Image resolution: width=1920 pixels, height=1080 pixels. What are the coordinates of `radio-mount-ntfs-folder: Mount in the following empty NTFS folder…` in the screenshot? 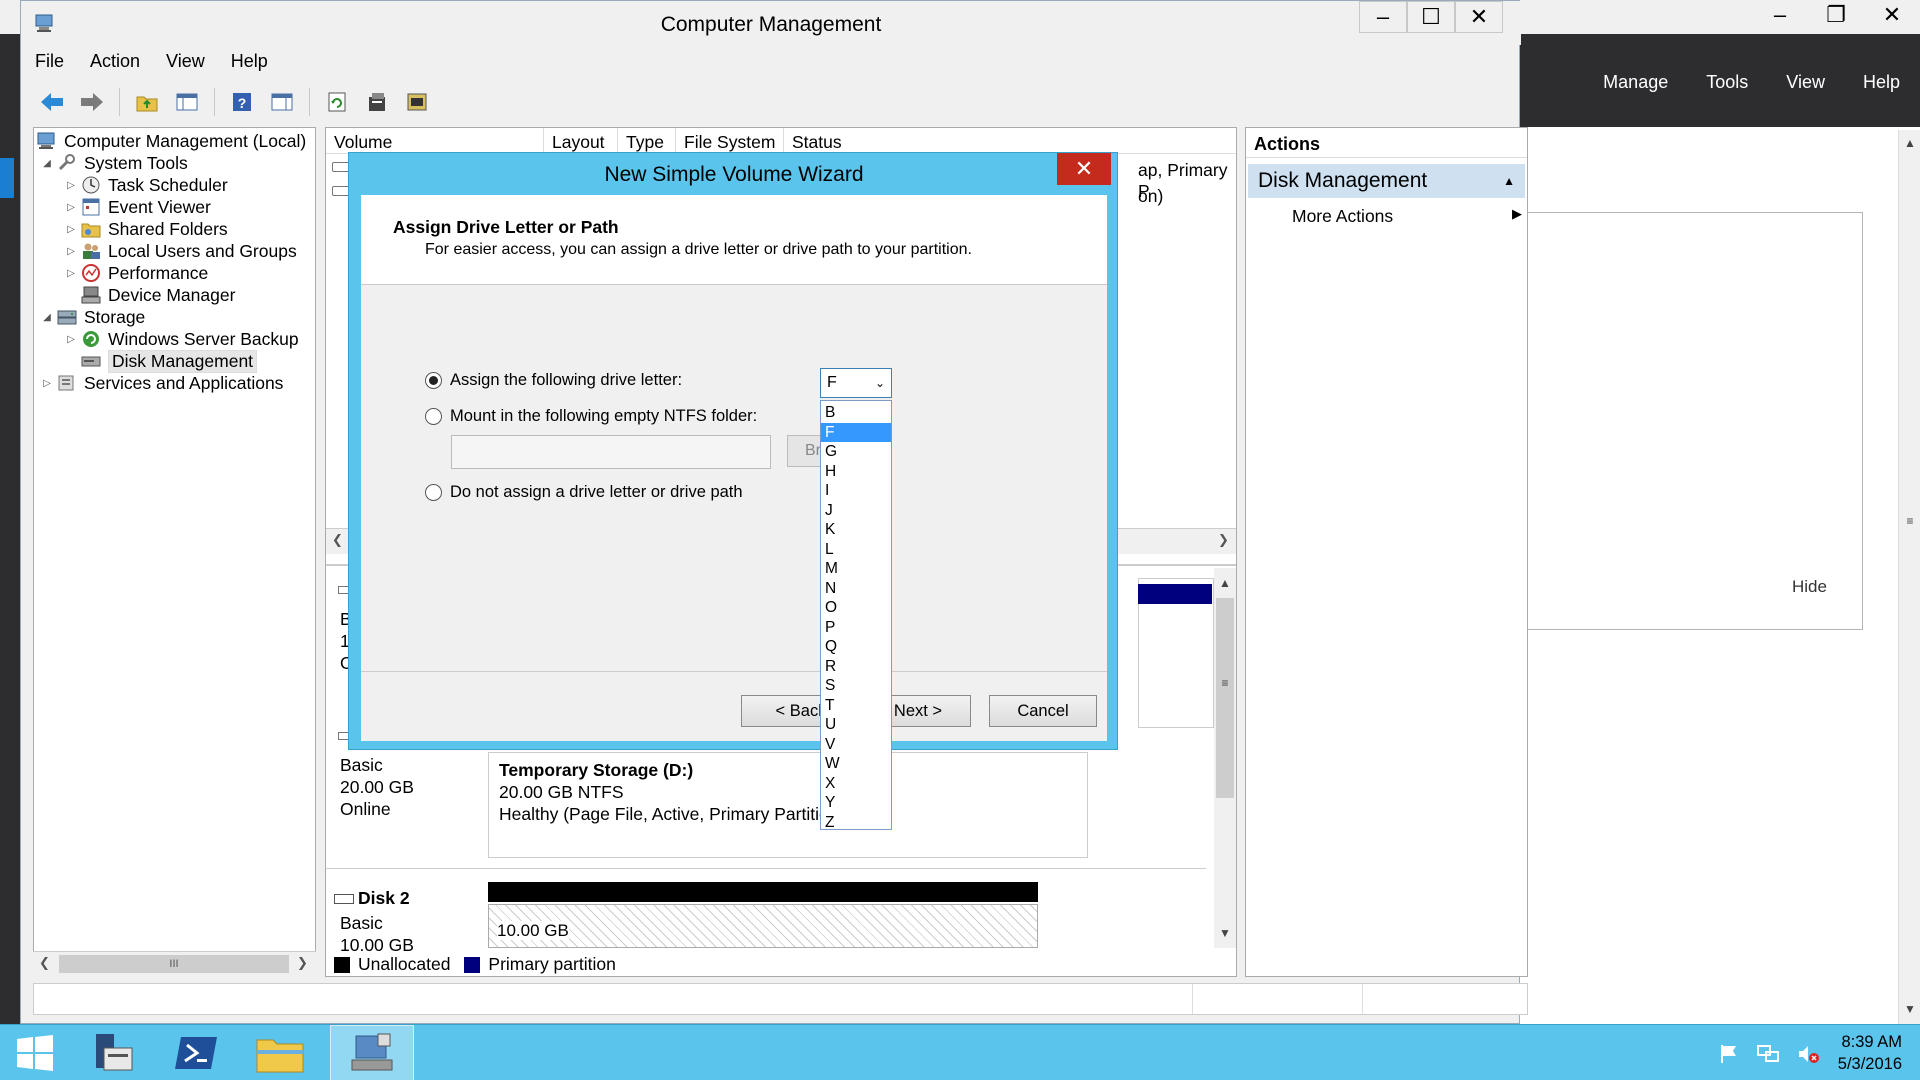 It's located at (591, 416).